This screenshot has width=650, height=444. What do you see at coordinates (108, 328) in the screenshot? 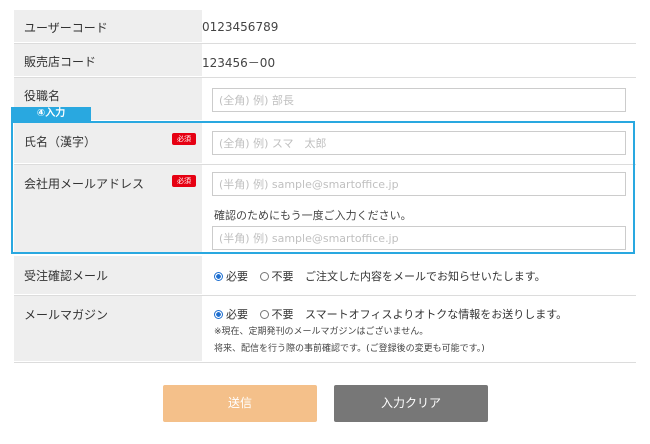
I see `label-cell-magazine: メールマガジン` at bounding box center [108, 328].